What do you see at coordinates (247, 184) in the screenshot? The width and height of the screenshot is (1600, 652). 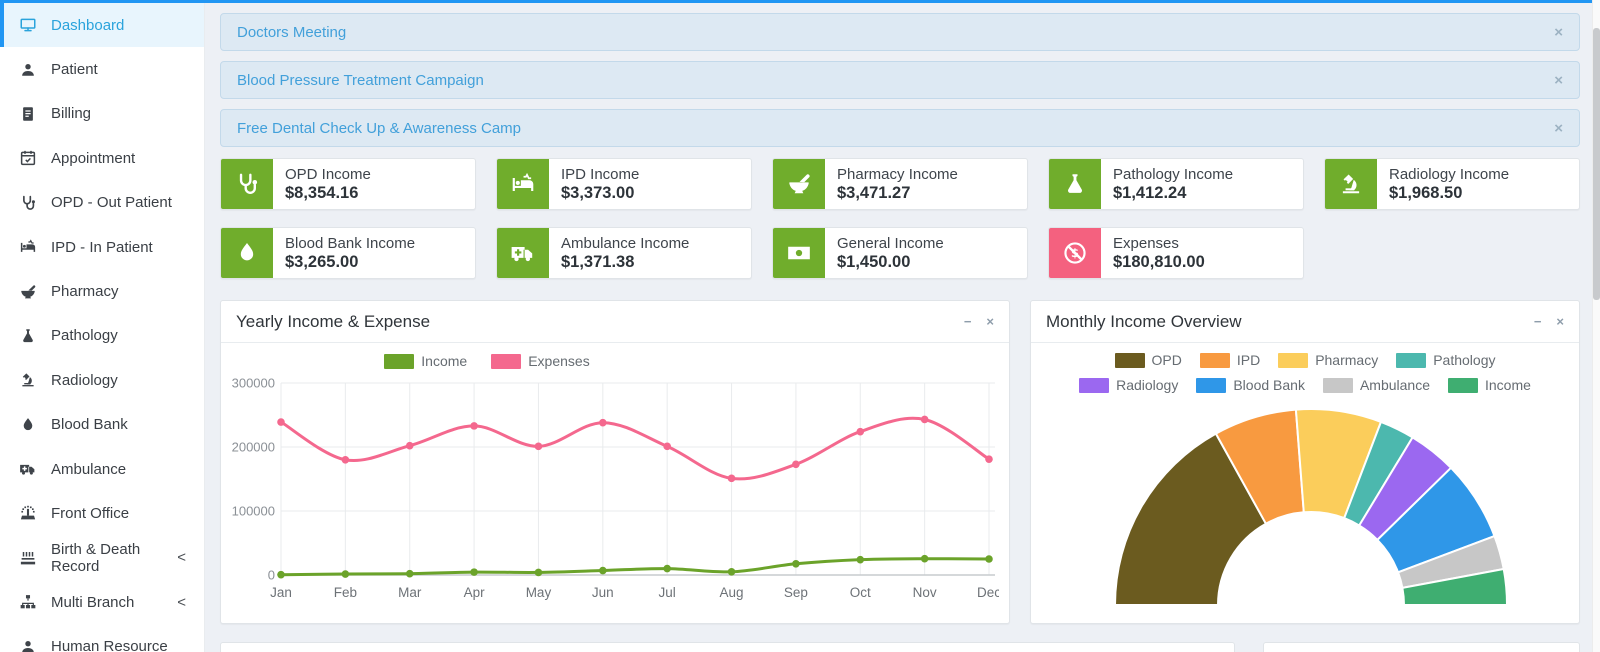 I see `stethoscope-icon` at bounding box center [247, 184].